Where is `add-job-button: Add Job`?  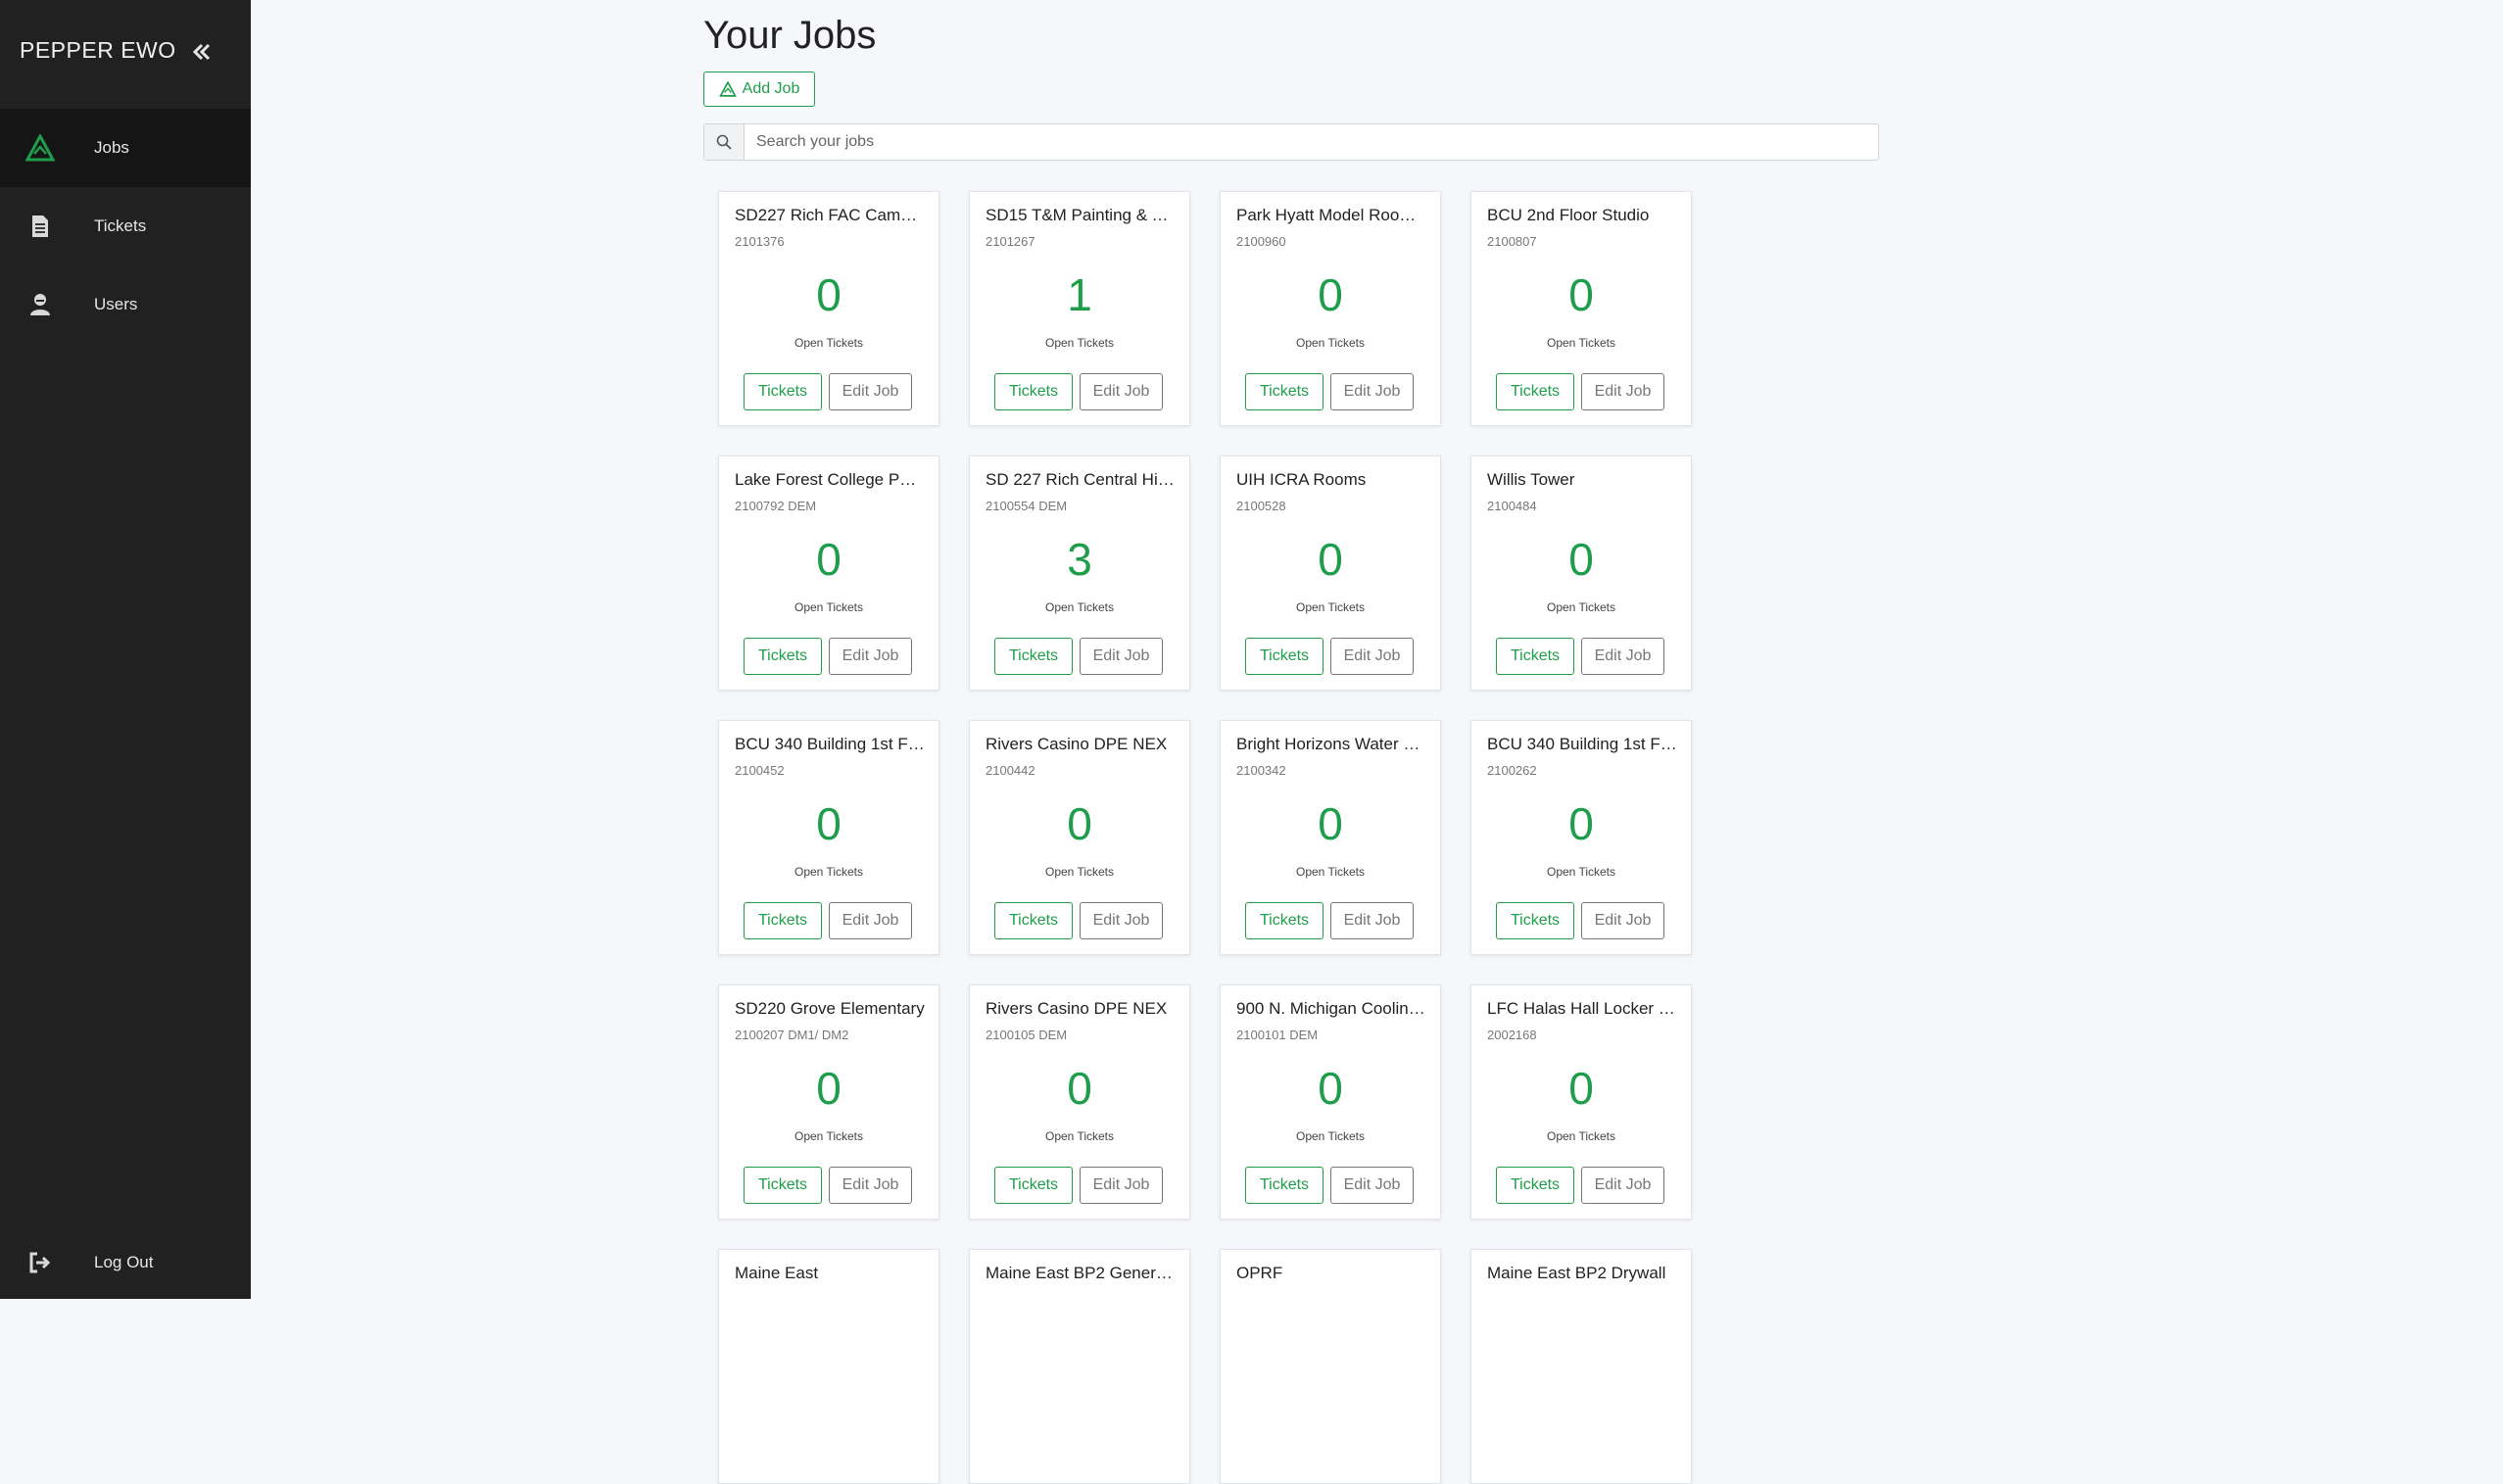
add-job-button: Add Job is located at coordinates (759, 89).